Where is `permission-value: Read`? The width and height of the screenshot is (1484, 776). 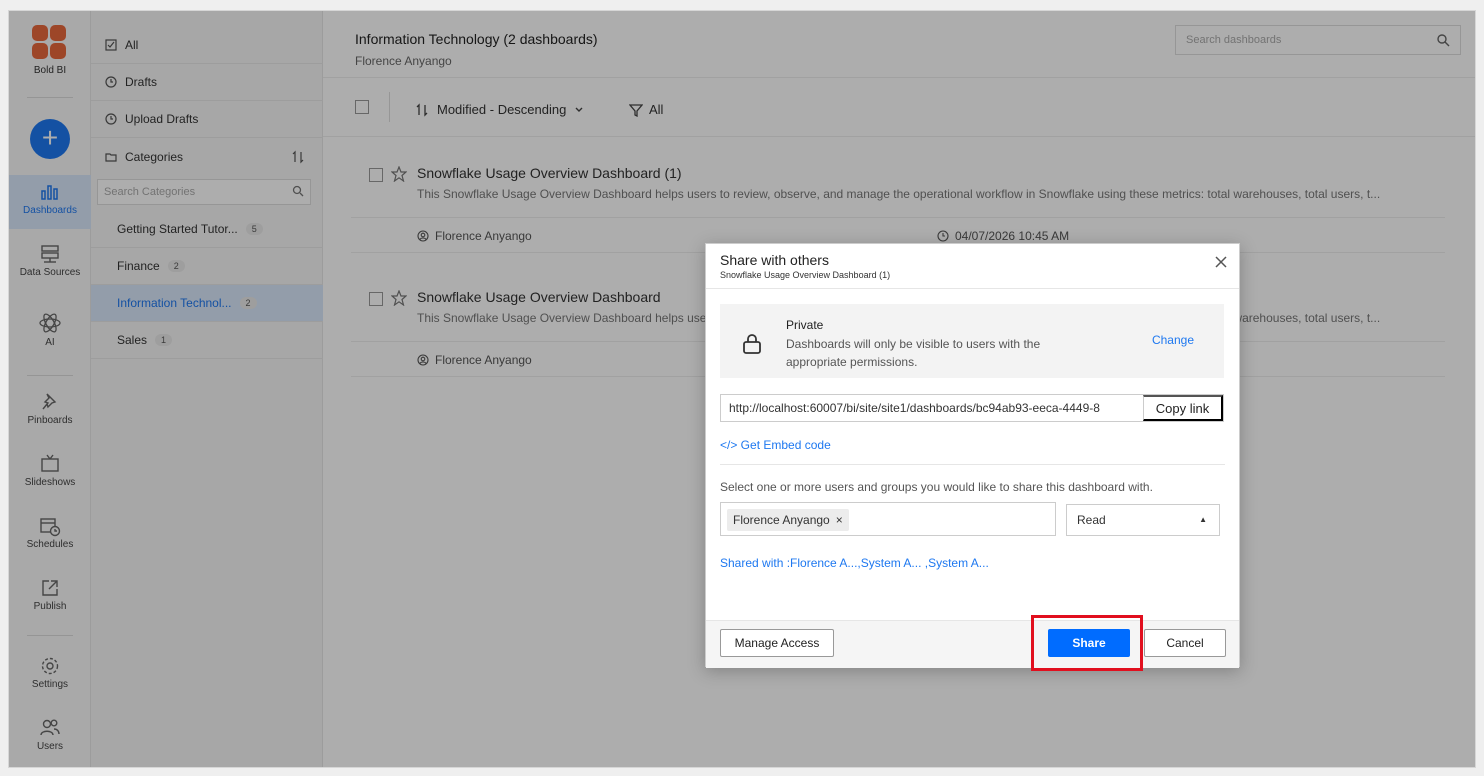 permission-value: Read is located at coordinates (1091, 520).